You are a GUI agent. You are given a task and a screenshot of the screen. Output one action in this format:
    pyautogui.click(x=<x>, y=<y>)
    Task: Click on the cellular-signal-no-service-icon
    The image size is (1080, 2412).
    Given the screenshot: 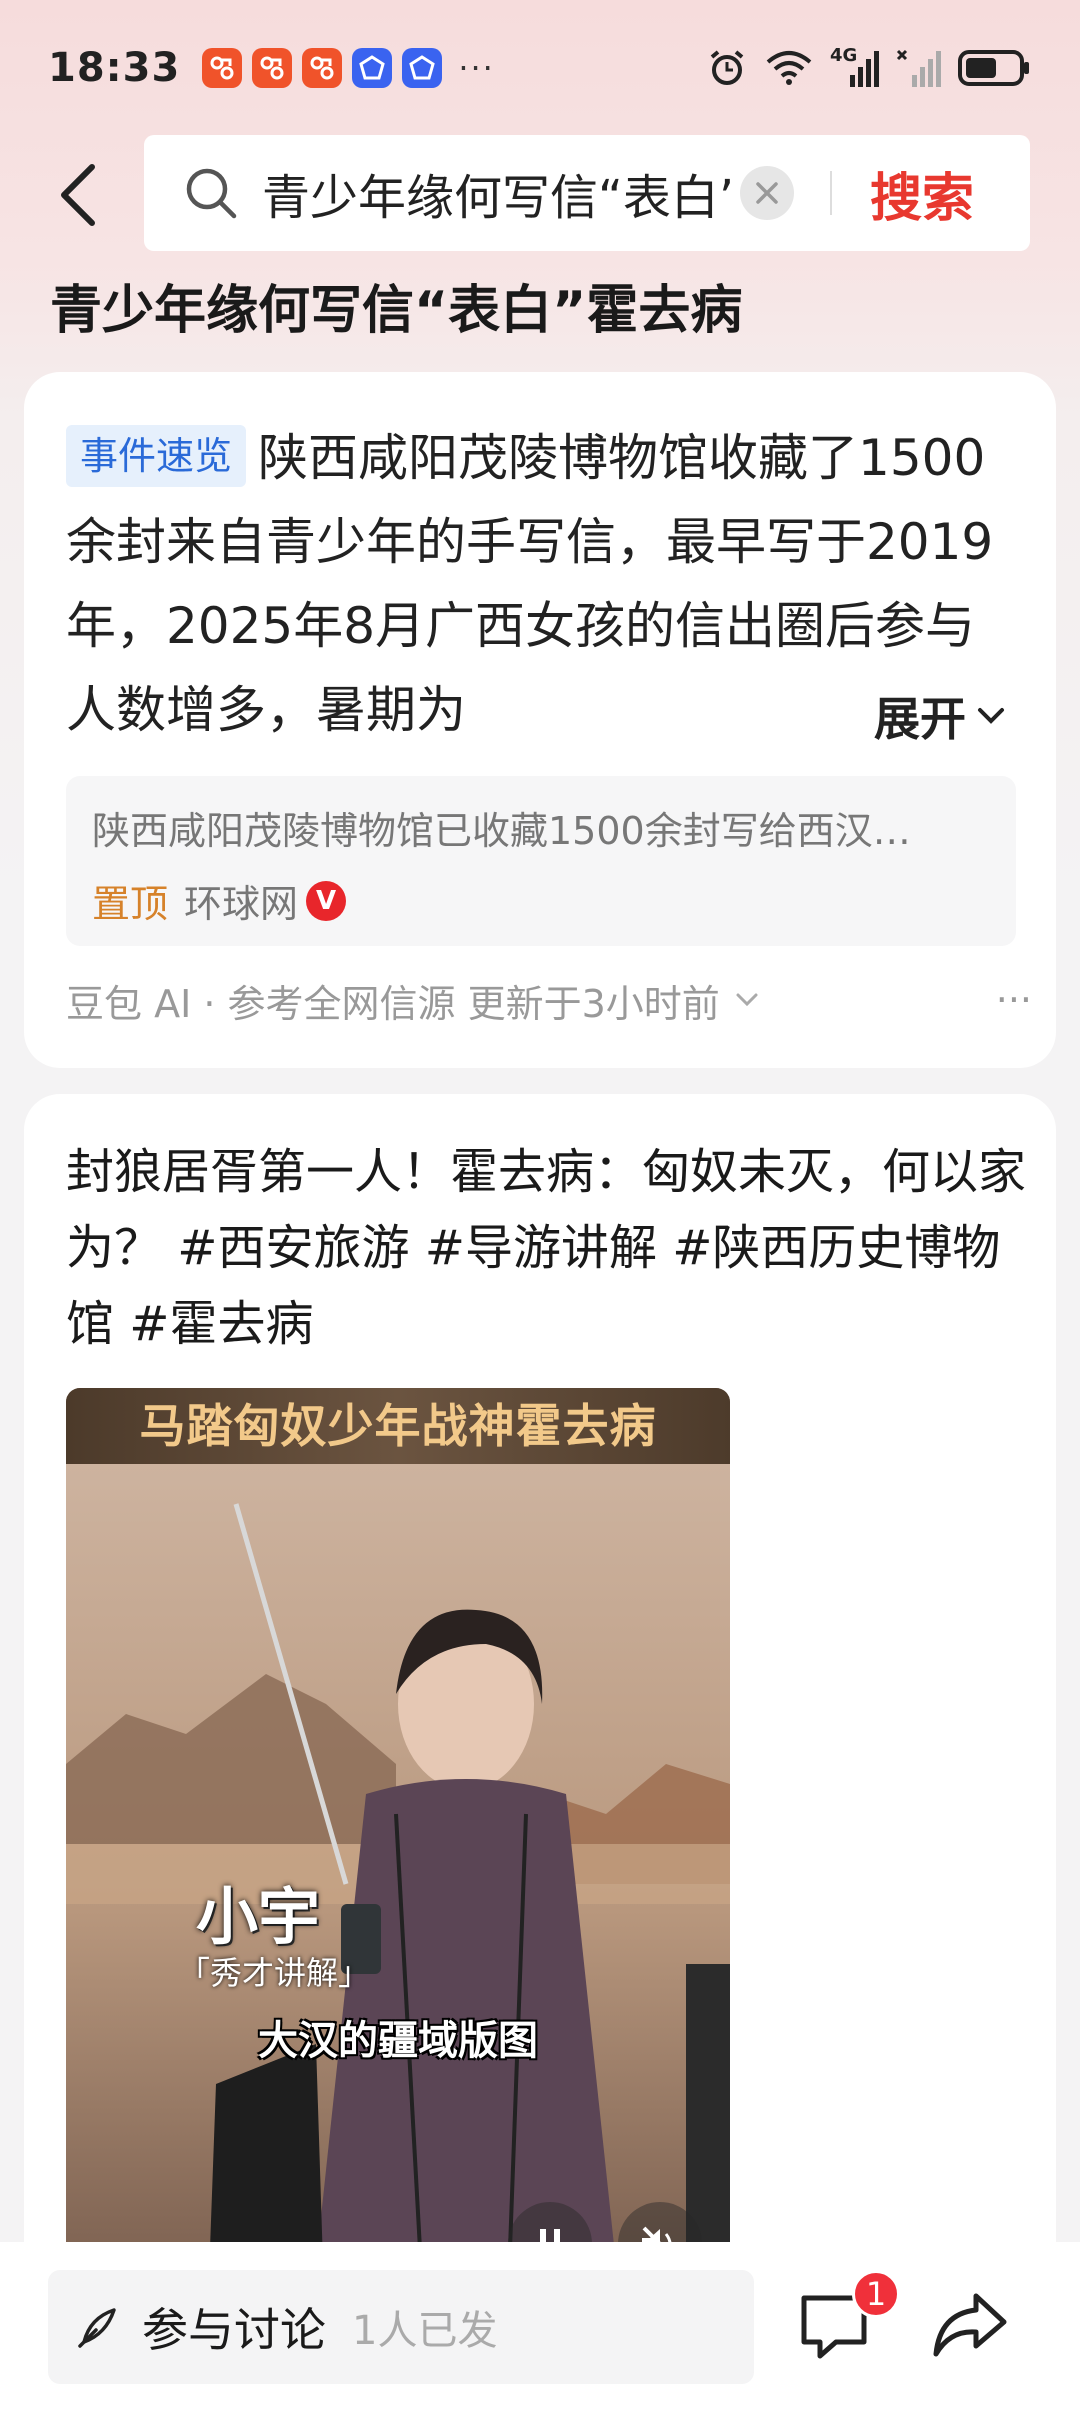 What is the action you would take?
    pyautogui.click(x=919, y=68)
    